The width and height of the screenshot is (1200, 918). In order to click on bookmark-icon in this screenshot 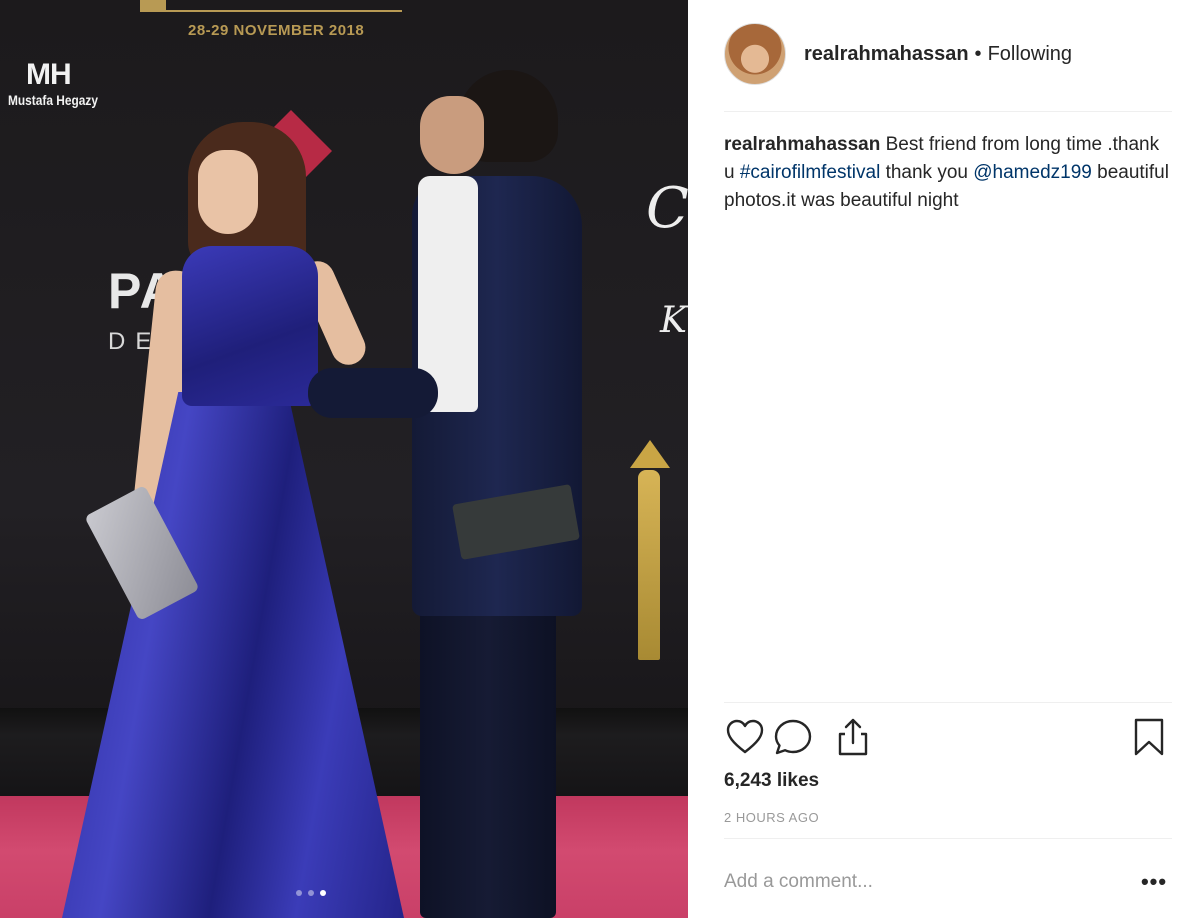, I will do `click(1149, 737)`.